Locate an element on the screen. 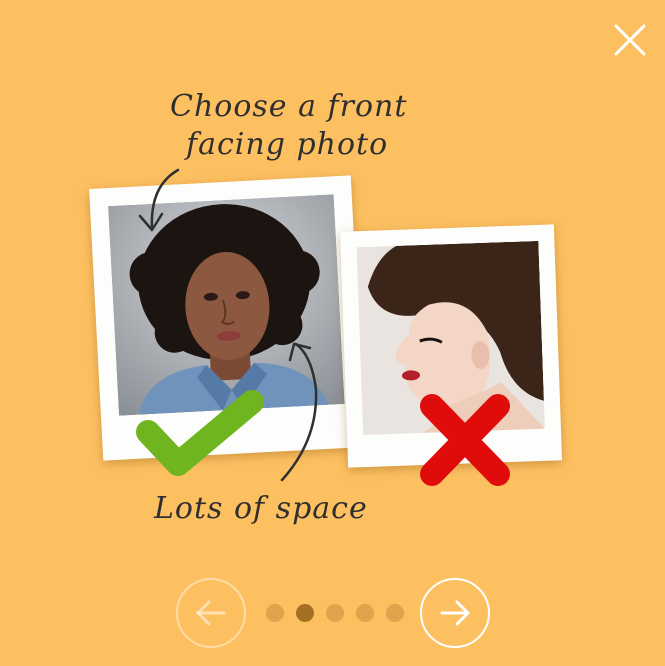 Image resolution: width=665 pixels, height=666 pixels. page-dot-active is located at coordinates (305, 613).